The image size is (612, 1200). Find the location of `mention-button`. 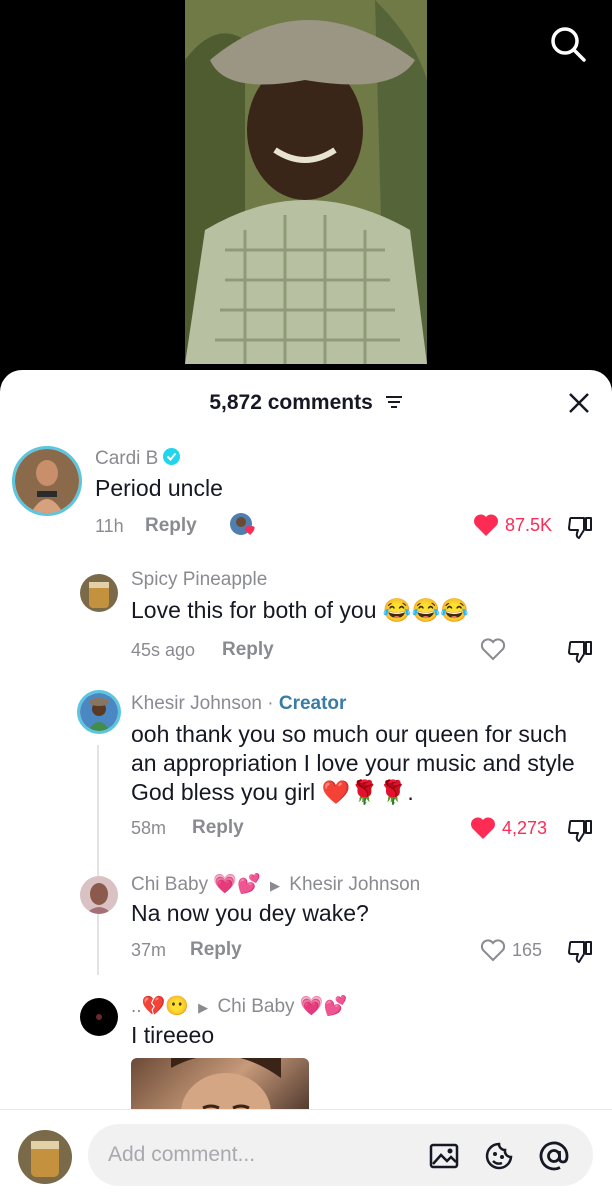

mention-button is located at coordinates (554, 1156).